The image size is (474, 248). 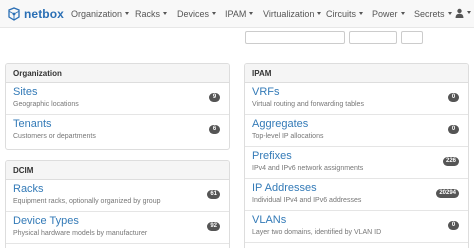 What do you see at coordinates (412, 37) in the screenshot?
I see `search-button` at bounding box center [412, 37].